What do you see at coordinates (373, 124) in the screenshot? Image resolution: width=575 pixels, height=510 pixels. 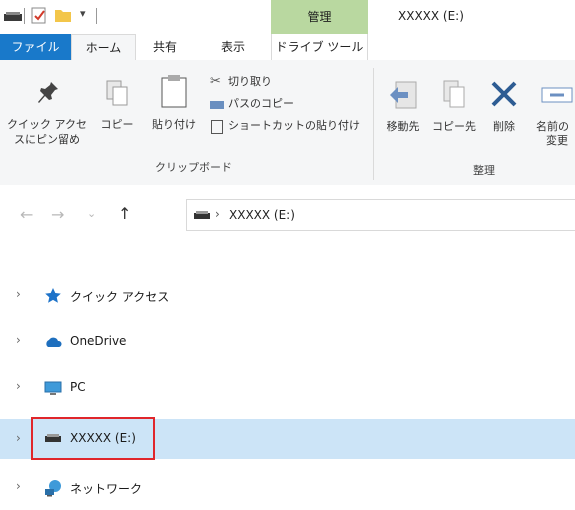 I see `group-separator` at bounding box center [373, 124].